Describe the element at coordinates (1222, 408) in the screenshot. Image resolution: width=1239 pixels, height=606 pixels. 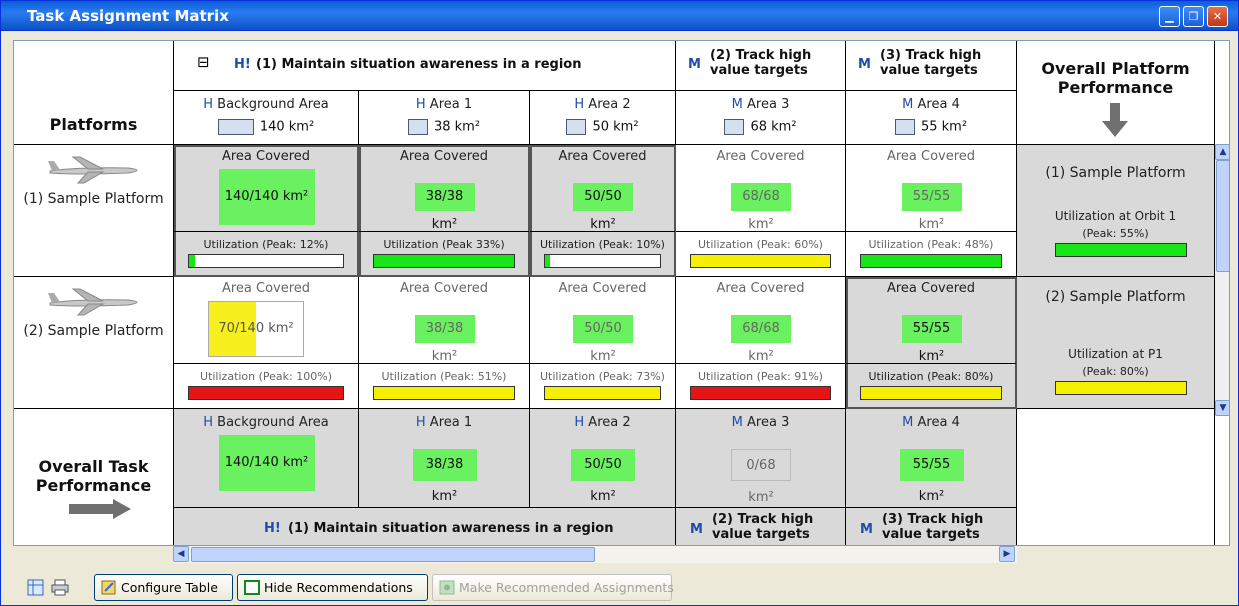
I see `scroll-down-icon: ▼` at that location.